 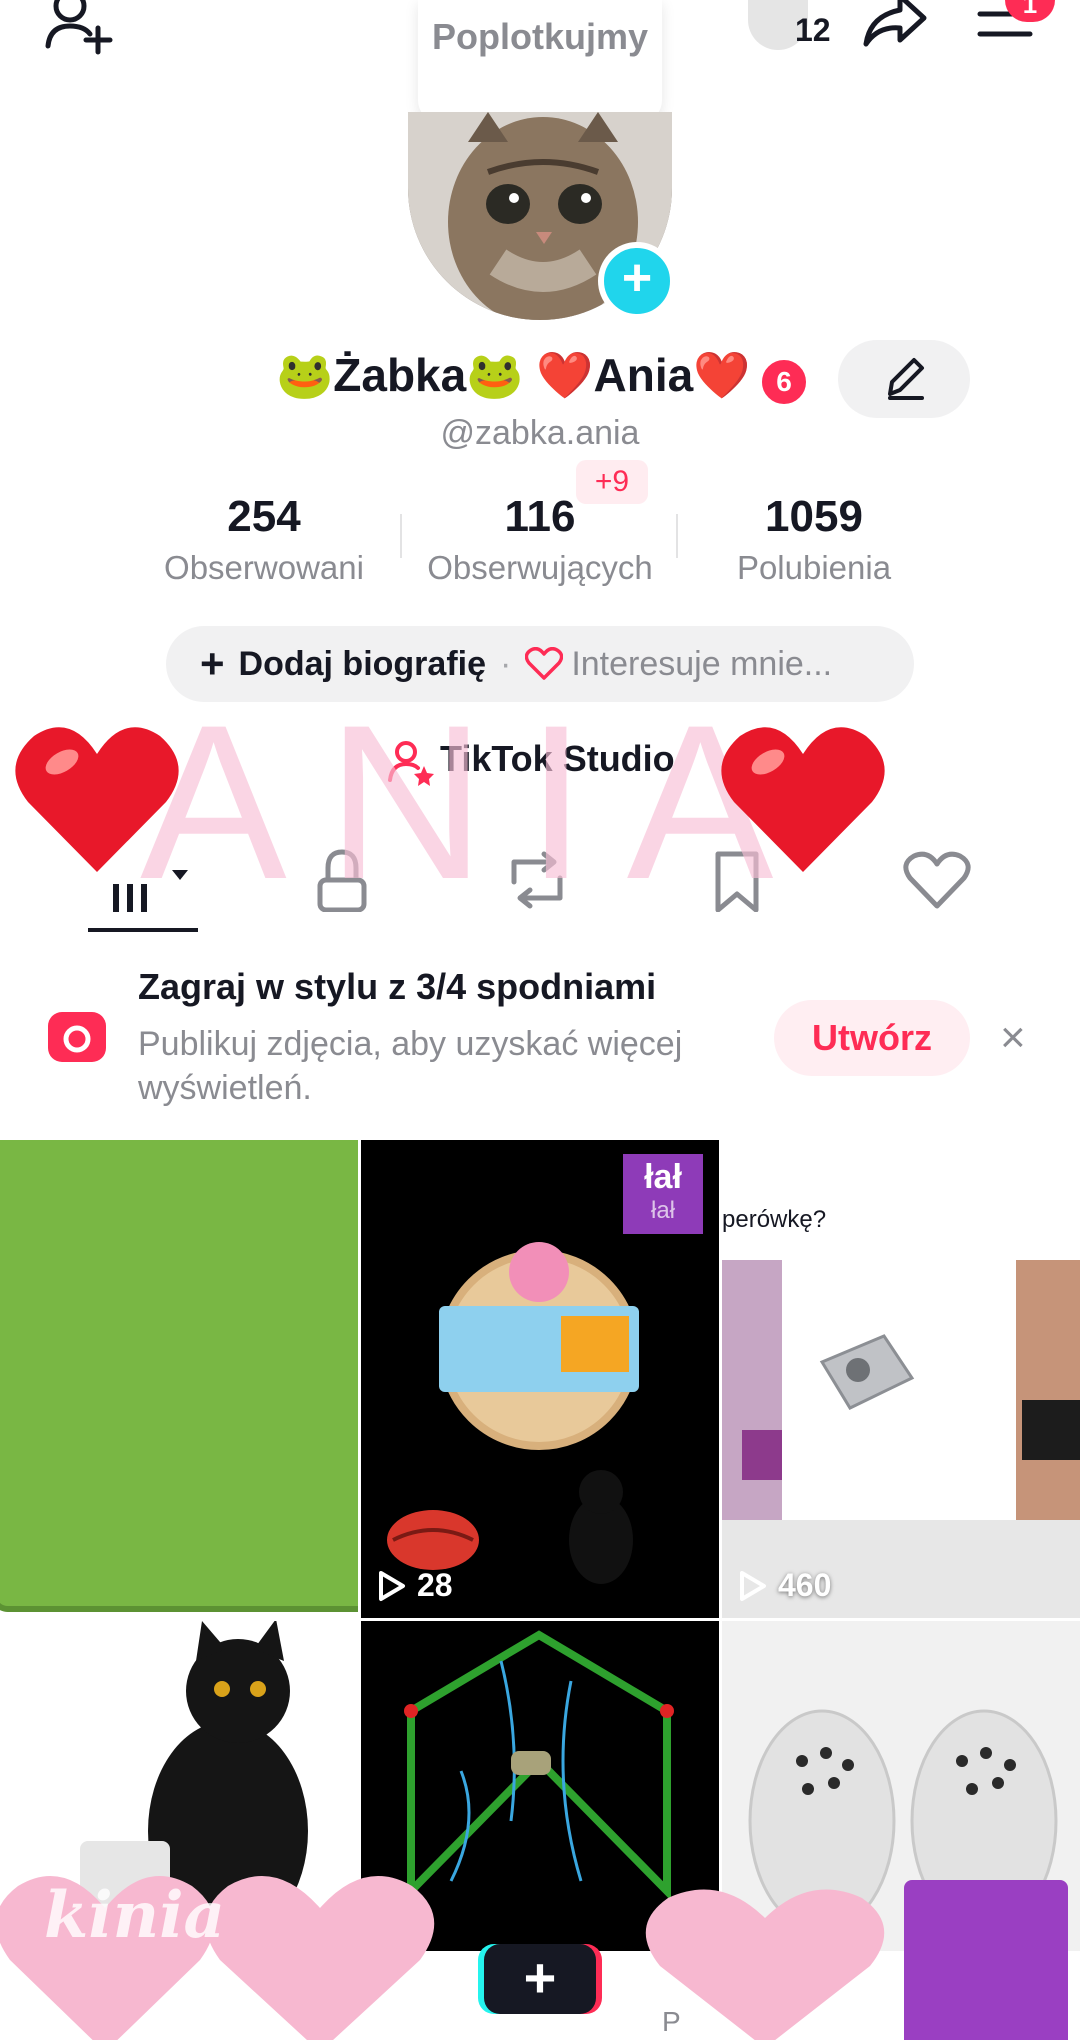 I want to click on add-friend-icon, so click(x=79, y=27).